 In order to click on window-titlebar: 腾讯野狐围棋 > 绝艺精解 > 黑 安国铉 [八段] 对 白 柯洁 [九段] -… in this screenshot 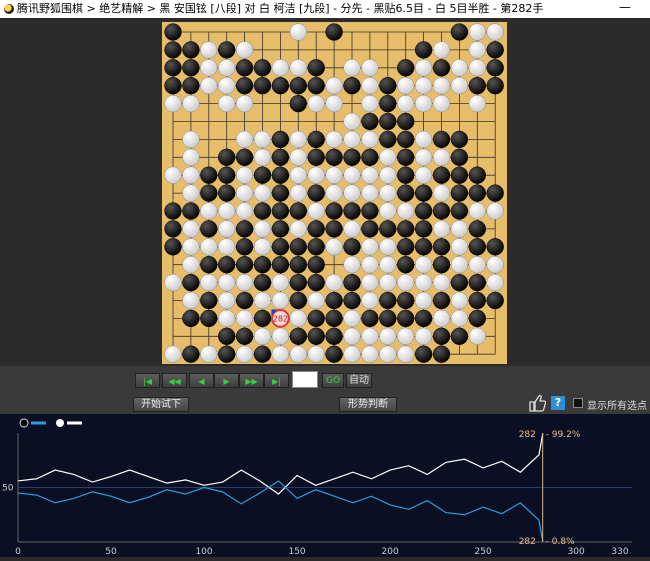, I will do `click(325, 9)`.